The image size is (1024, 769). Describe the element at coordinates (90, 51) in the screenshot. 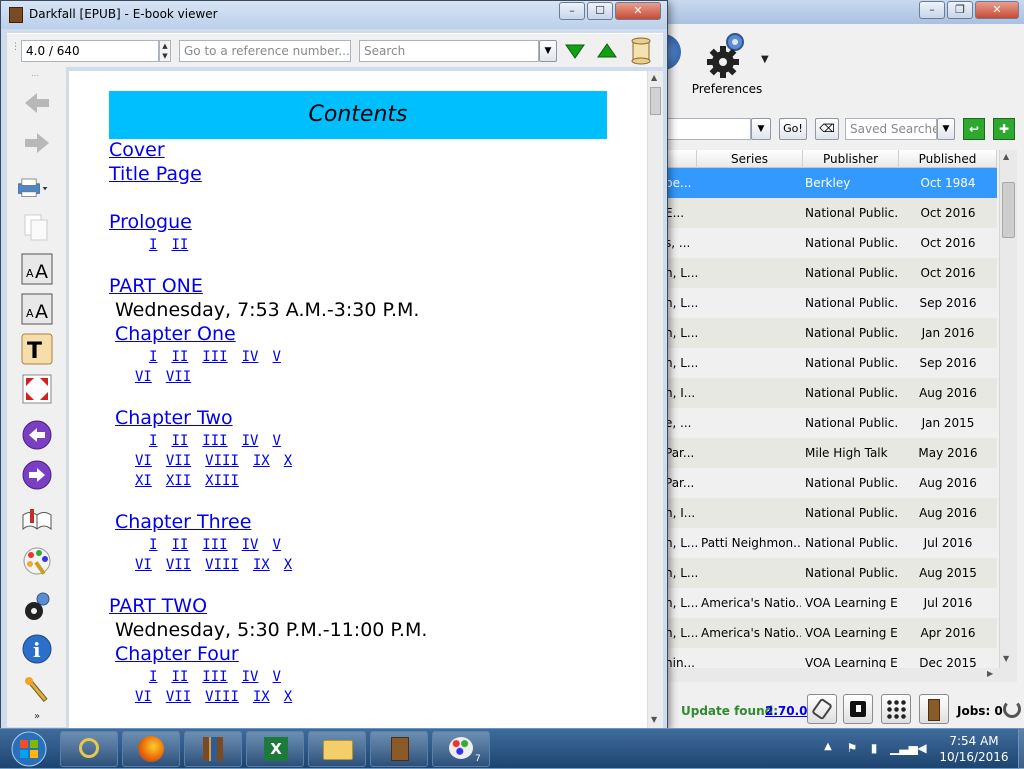

I see `position-spinbox: 4.0 / 640` at that location.